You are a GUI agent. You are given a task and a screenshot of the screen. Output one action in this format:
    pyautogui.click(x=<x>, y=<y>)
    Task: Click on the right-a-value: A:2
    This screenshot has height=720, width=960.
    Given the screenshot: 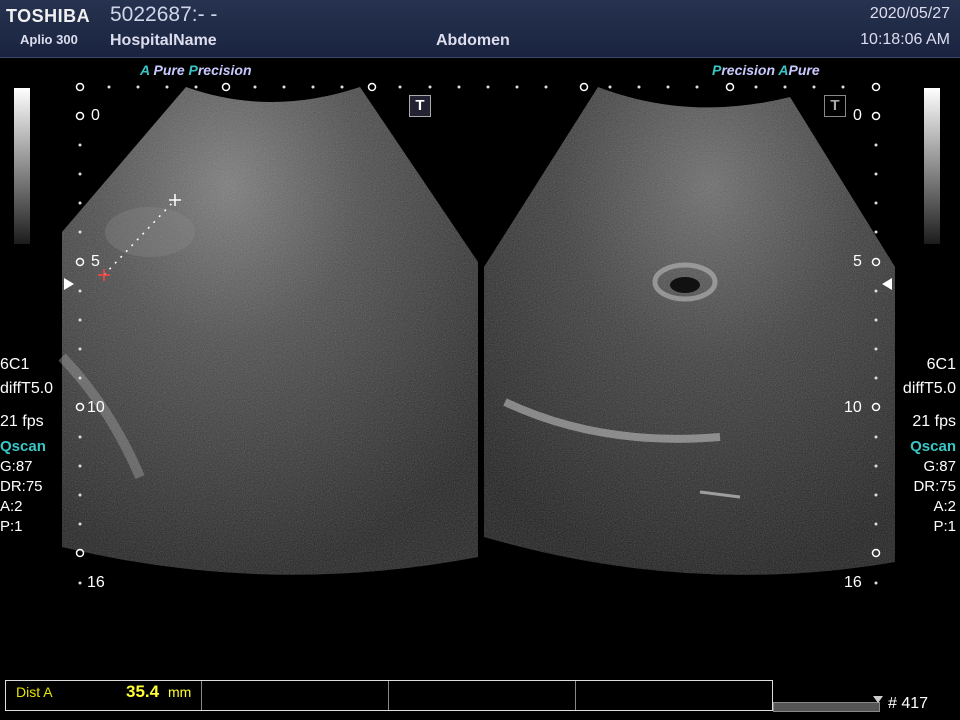 What is the action you would take?
    pyautogui.click(x=944, y=506)
    